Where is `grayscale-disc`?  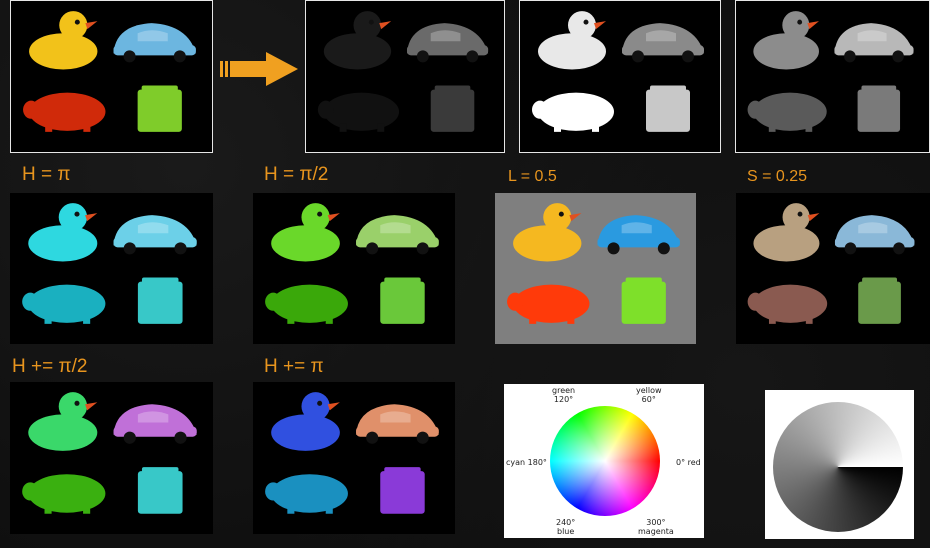 grayscale-disc is located at coordinates (838, 467).